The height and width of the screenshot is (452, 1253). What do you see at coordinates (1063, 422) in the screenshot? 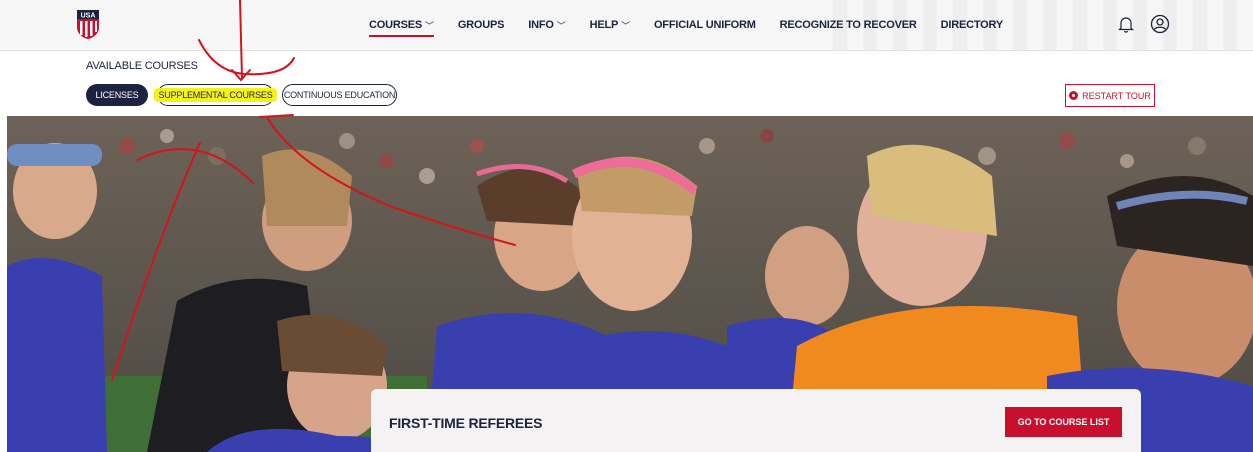
I see `go-to-course-list-button: GO TO COURSE LIST` at bounding box center [1063, 422].